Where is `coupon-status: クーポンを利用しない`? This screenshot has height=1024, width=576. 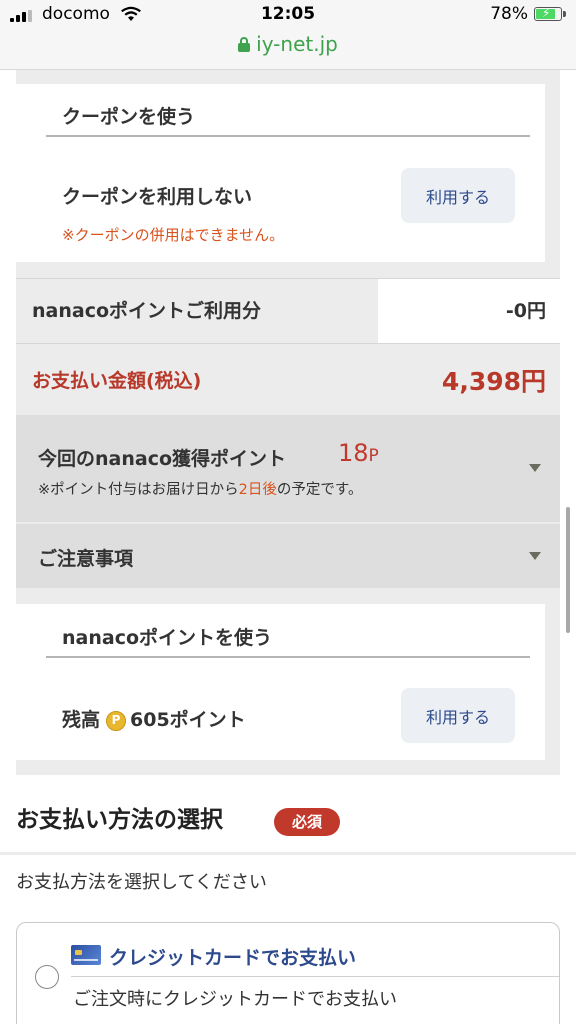 coupon-status: クーポンを利用しない is located at coordinates (157, 197).